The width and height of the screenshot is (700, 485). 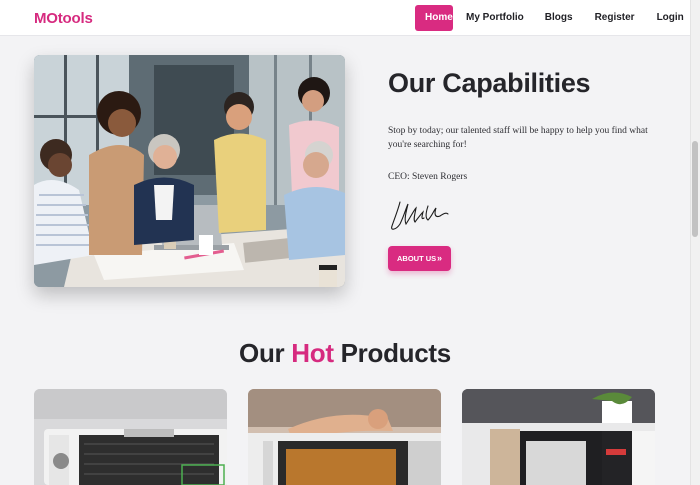 What do you see at coordinates (695, 189) in the screenshot?
I see `scrollbar-thumb` at bounding box center [695, 189].